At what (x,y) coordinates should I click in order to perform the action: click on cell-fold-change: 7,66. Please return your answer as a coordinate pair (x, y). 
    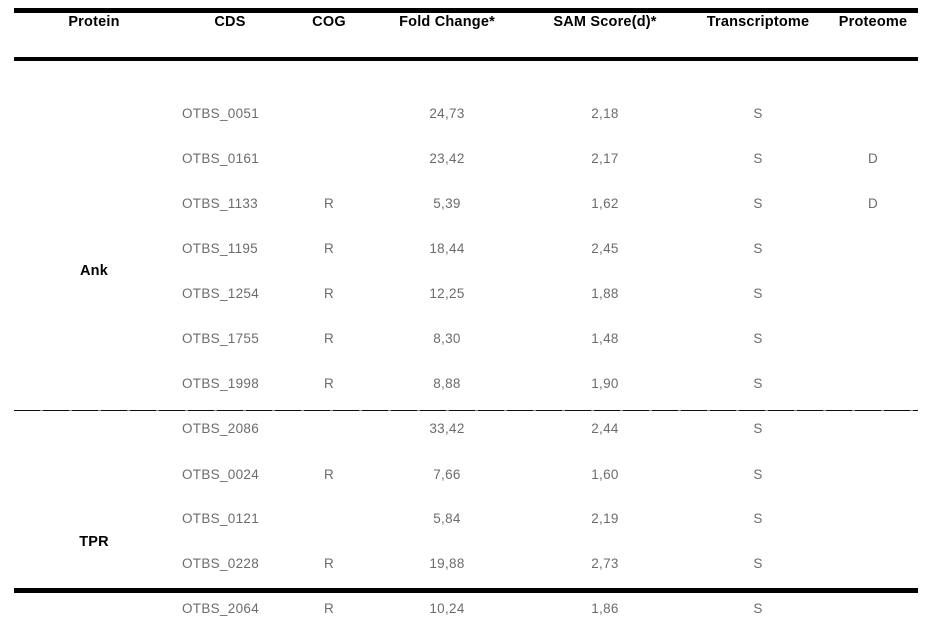
    Looking at the image, I should click on (447, 474).